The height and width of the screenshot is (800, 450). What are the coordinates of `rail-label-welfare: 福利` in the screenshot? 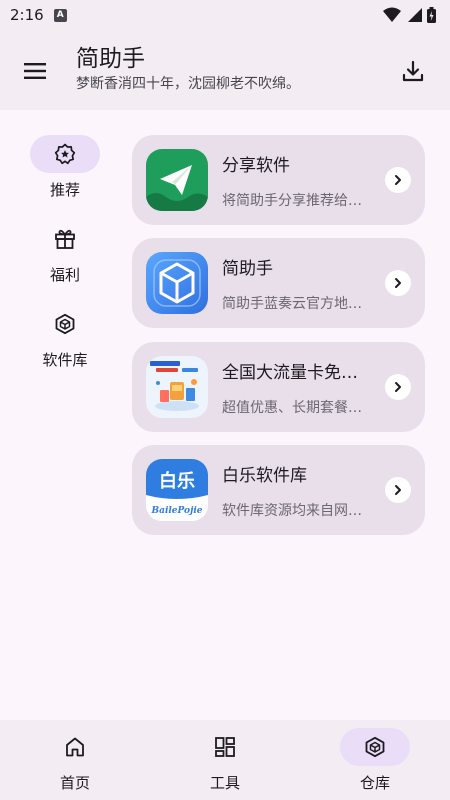 It's located at (64, 275).